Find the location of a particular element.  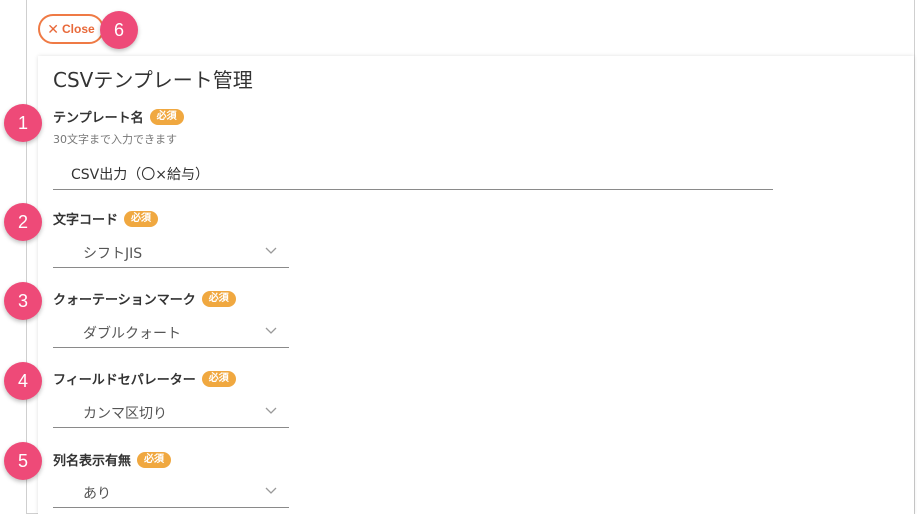

encoding-select: シフトJIS is located at coordinates (171, 252).